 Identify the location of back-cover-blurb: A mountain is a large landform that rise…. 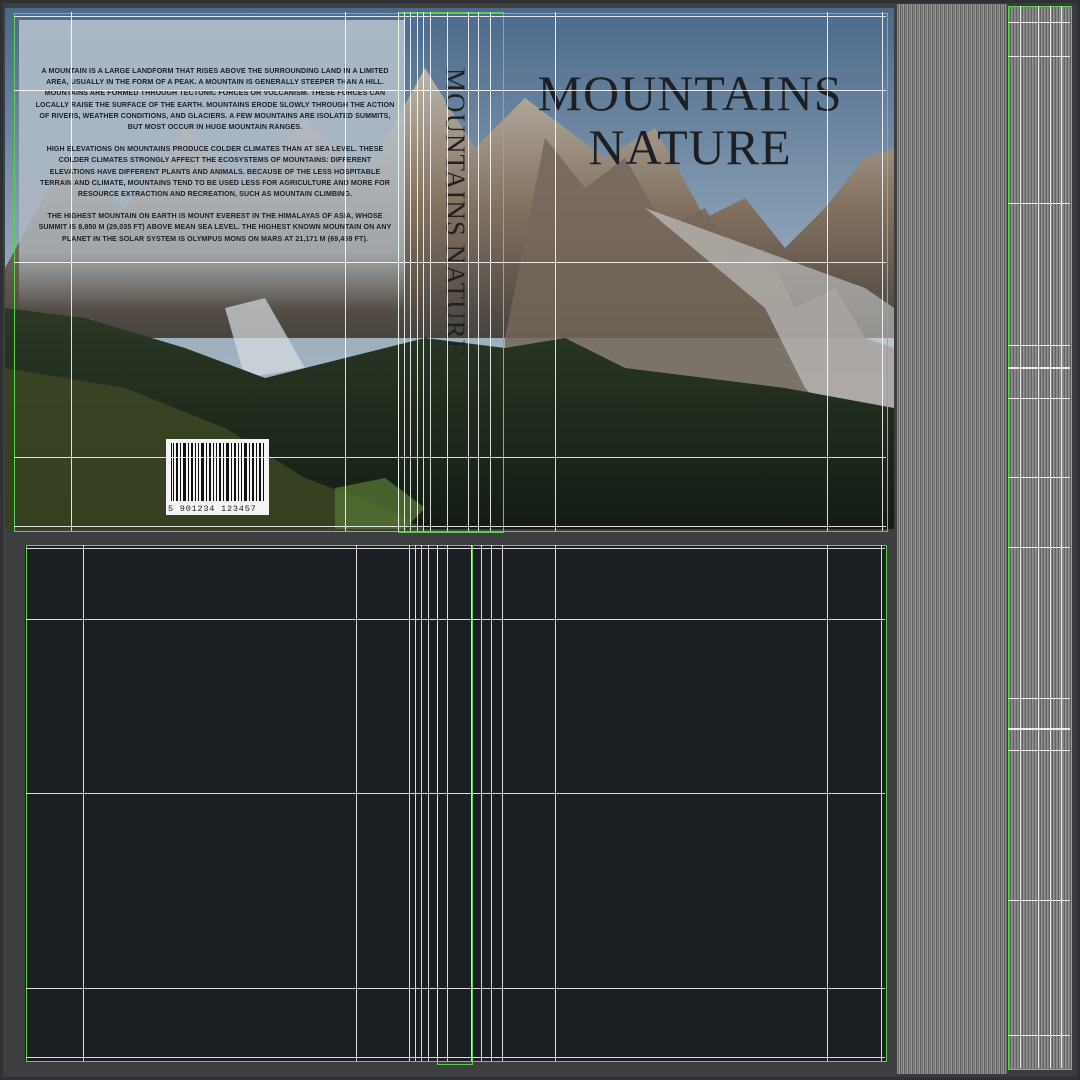
(215, 161).